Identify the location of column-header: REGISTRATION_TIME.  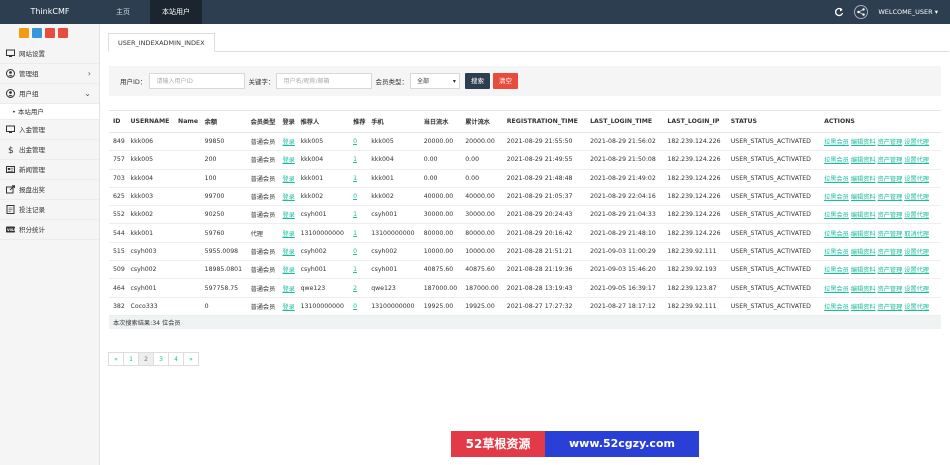
(544, 121).